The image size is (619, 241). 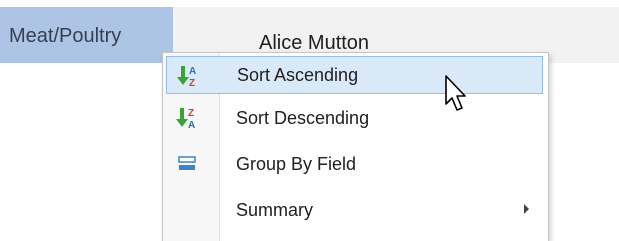 What do you see at coordinates (185, 119) in the screenshot?
I see `sort-descending-icon: Z A` at bounding box center [185, 119].